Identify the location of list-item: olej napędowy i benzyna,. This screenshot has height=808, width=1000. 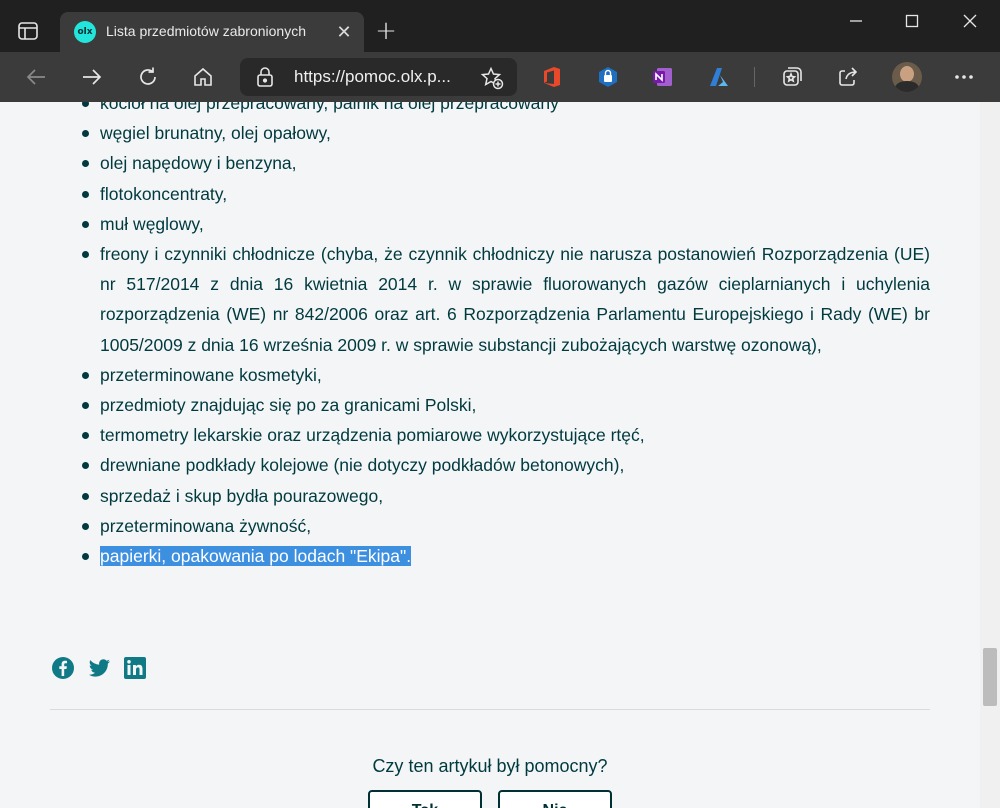
(506, 163).